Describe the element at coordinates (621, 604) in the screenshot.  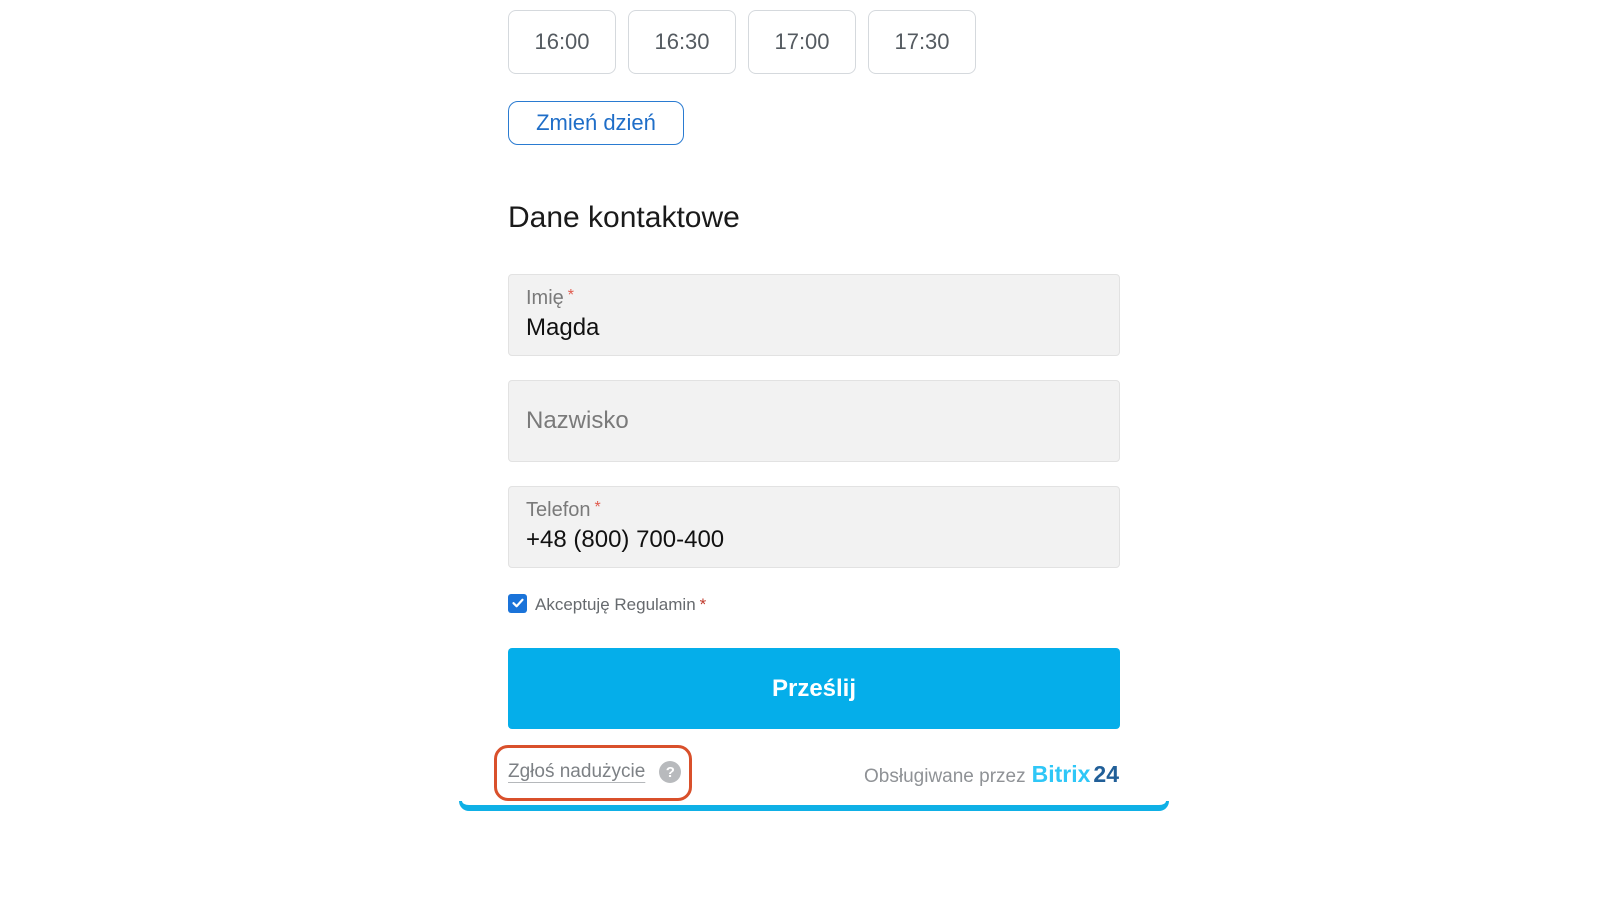
I see `terms-label: Akceptuję Regulamin *` at that location.